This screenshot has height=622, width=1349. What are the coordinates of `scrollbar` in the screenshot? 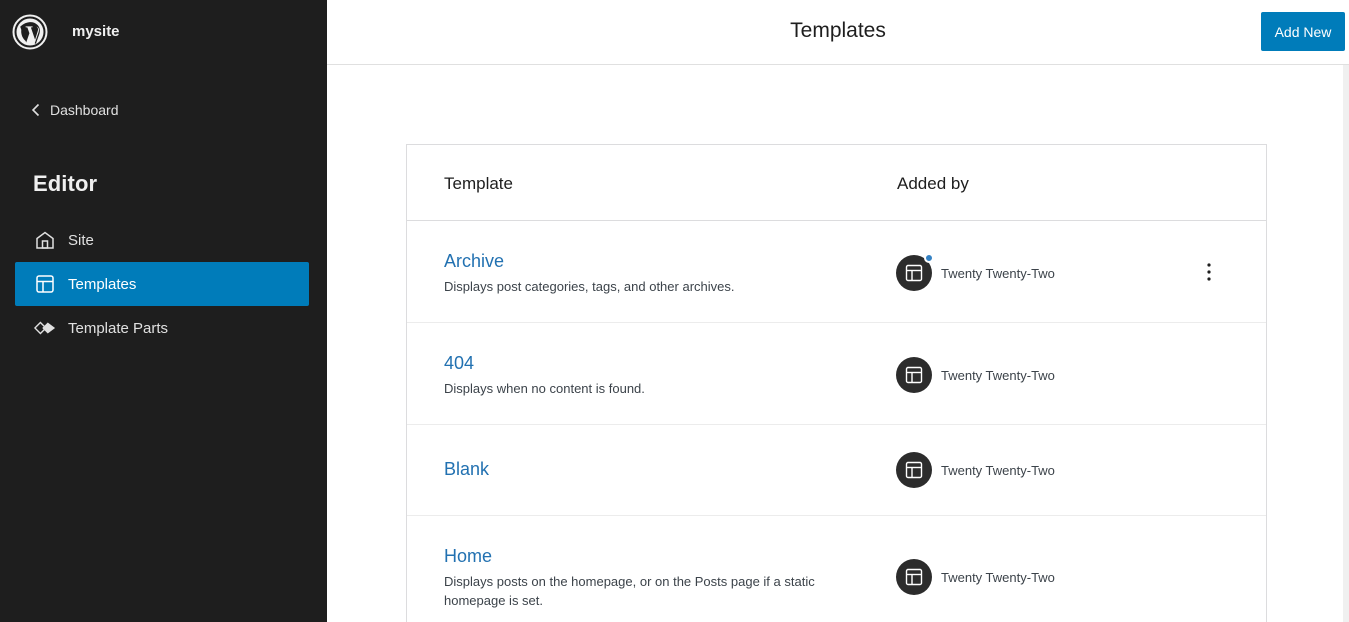 It's located at (1346, 343).